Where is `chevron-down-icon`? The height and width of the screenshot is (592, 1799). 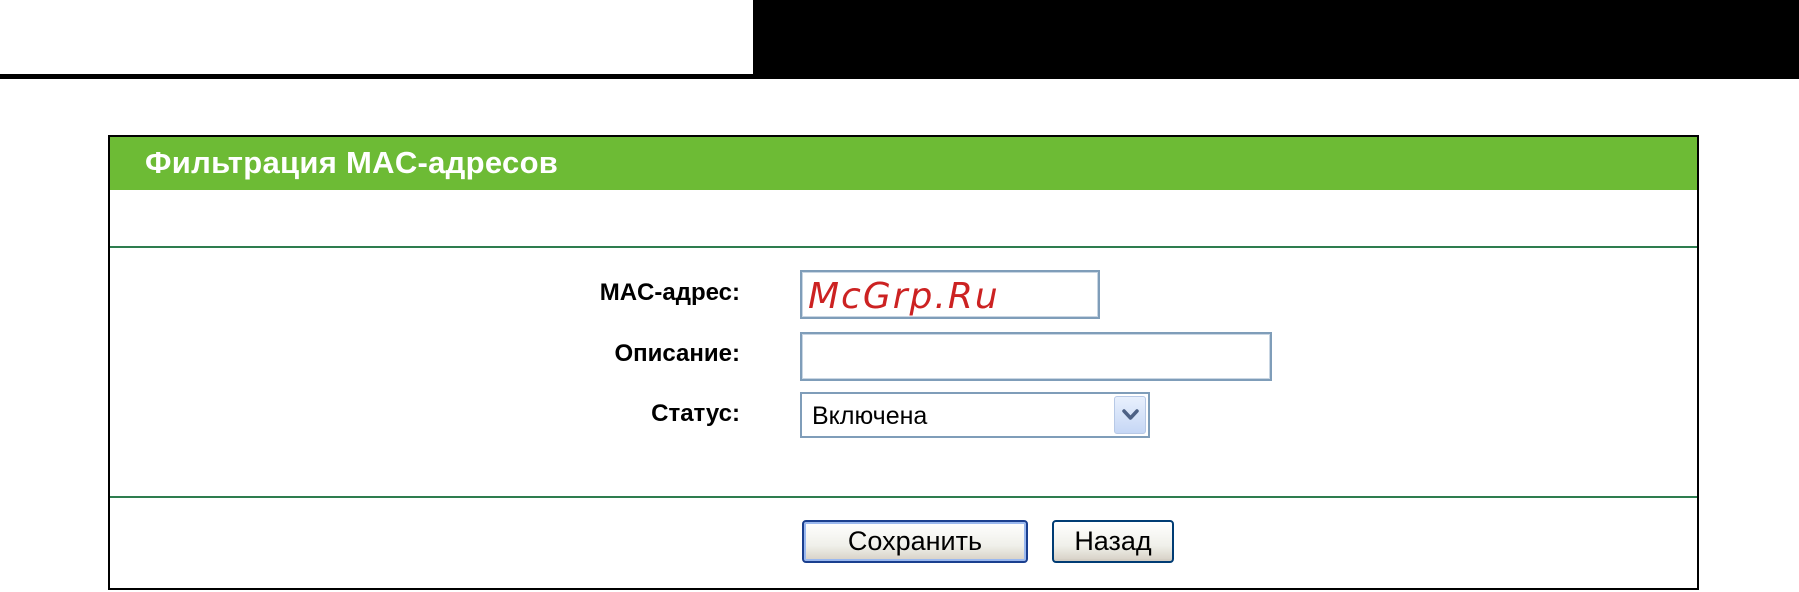
chevron-down-icon is located at coordinates (1130, 414).